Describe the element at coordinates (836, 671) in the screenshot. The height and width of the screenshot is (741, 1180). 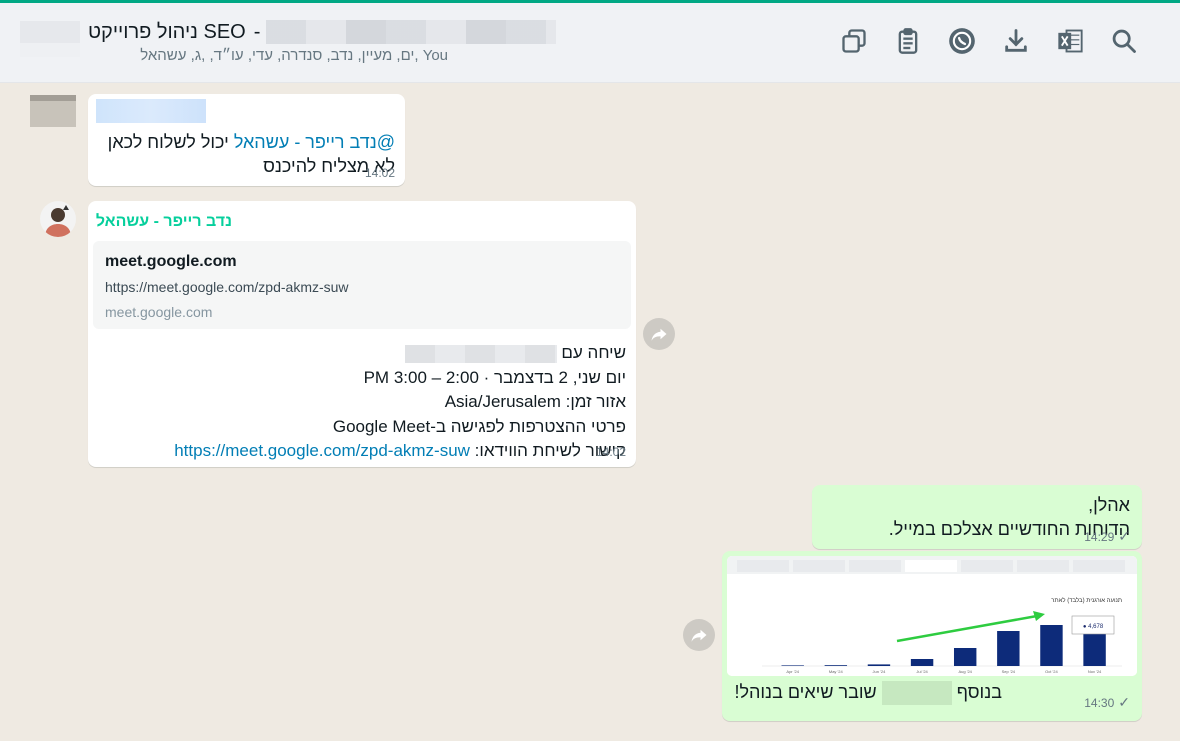
I see `x-tick-label: May '24` at that location.